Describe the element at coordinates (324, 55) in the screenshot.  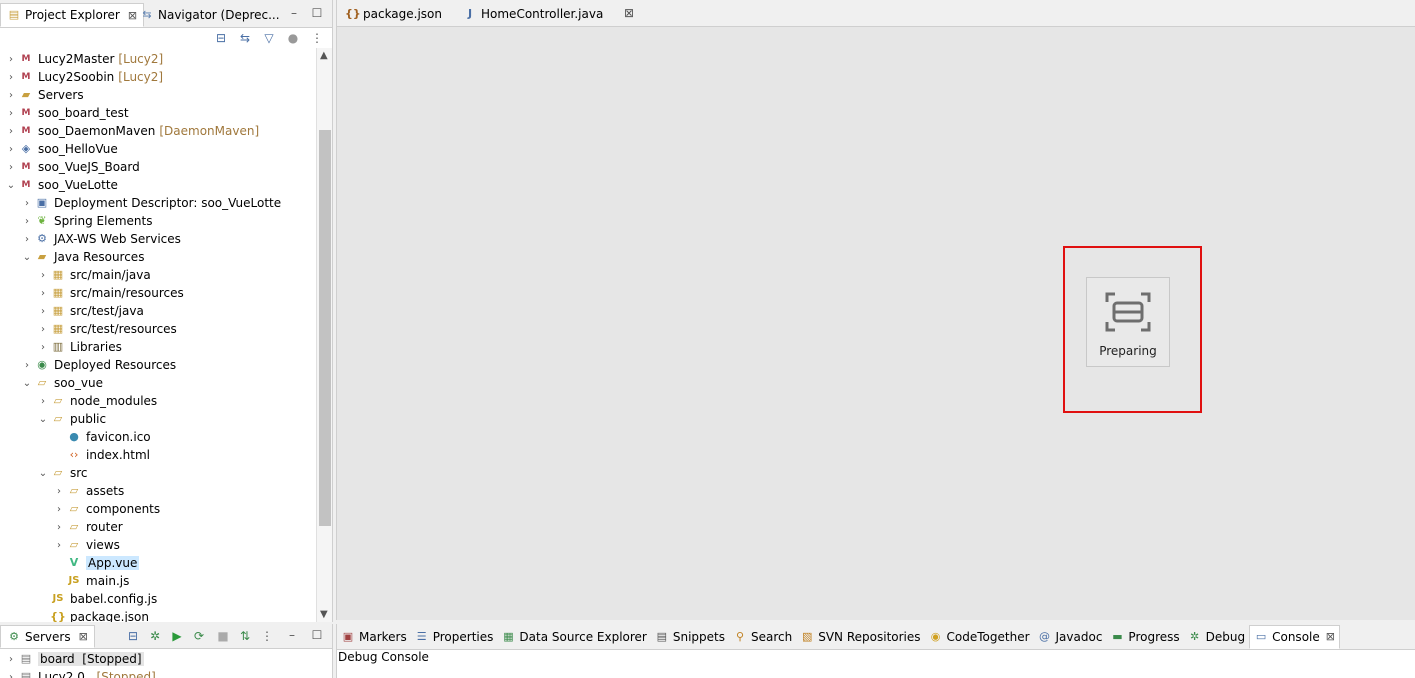
I see `scroll-up-icon: ▲` at that location.